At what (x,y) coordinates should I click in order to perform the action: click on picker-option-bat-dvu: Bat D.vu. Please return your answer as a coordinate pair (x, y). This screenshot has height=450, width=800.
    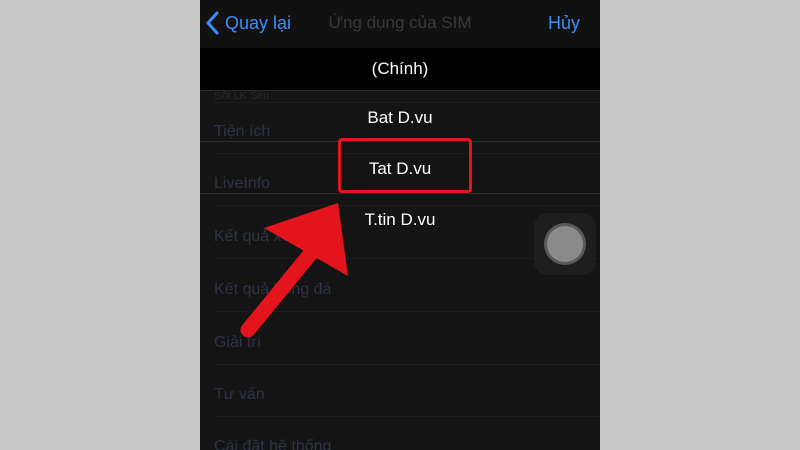
    Looking at the image, I should click on (400, 118).